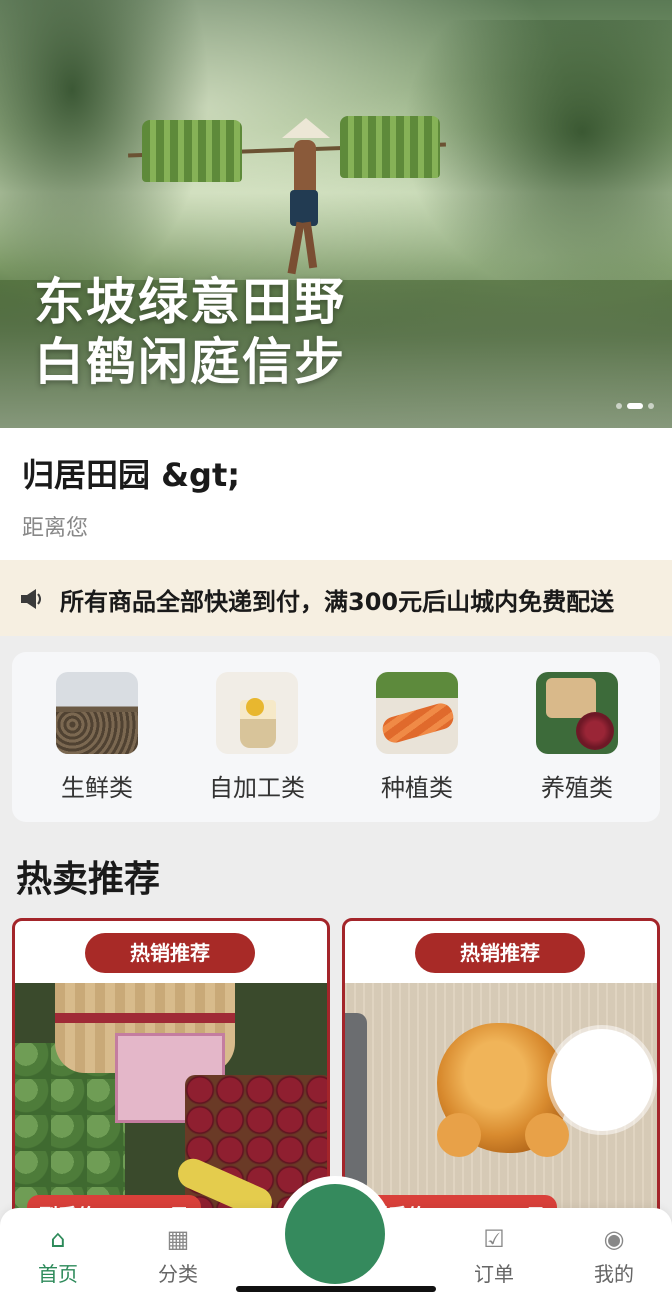  What do you see at coordinates (55, 528) in the screenshot?
I see `shop-distance: 距离您` at bounding box center [55, 528].